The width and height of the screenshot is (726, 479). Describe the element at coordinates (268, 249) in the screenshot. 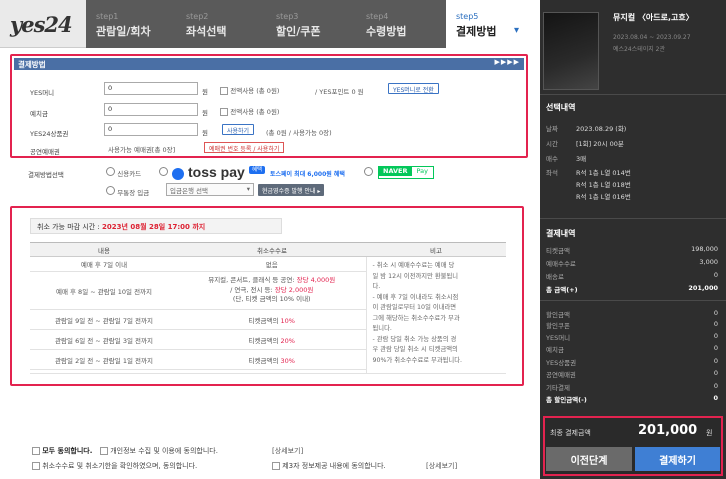

I see `table-header-row: 내용 취소수수료 비고` at that location.